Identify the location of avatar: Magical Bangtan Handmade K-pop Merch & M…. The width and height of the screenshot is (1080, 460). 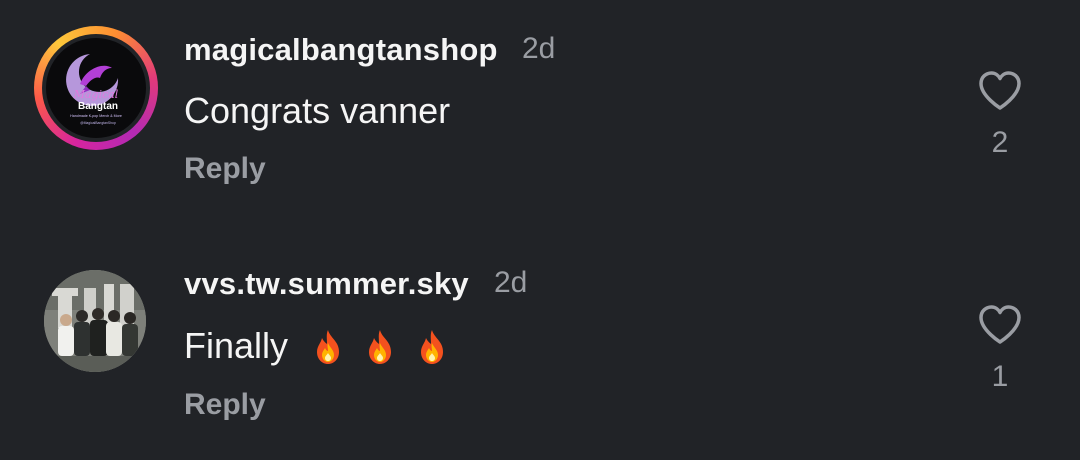
(96, 88).